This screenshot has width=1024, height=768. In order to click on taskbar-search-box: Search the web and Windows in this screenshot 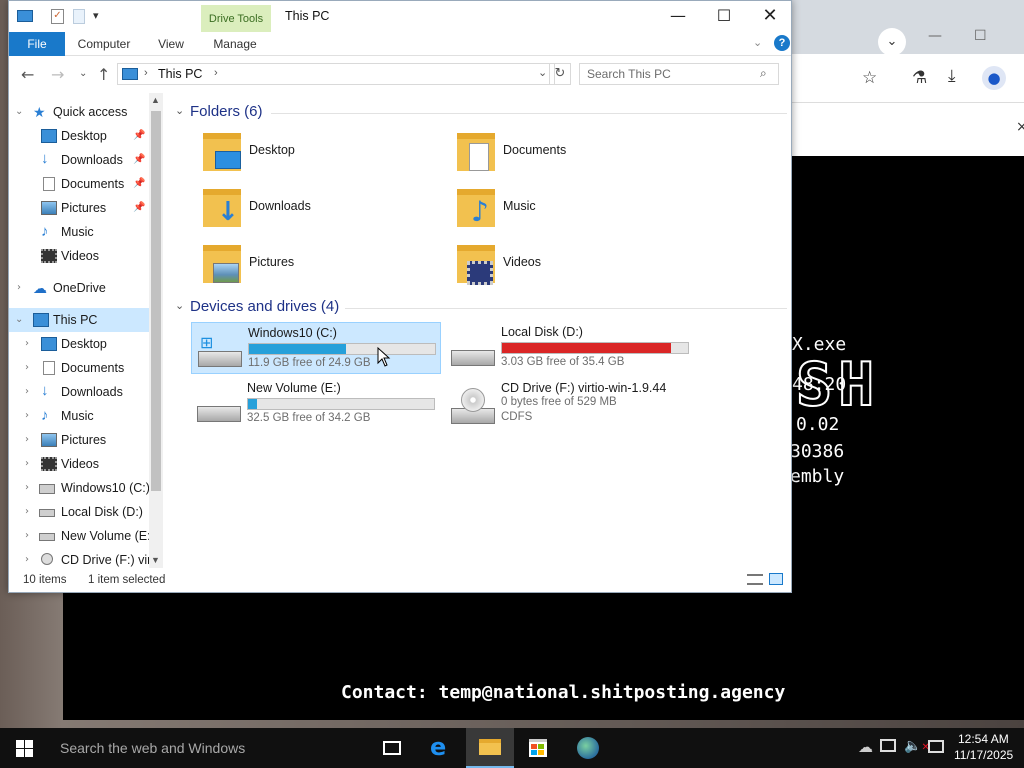, I will do `click(207, 748)`.